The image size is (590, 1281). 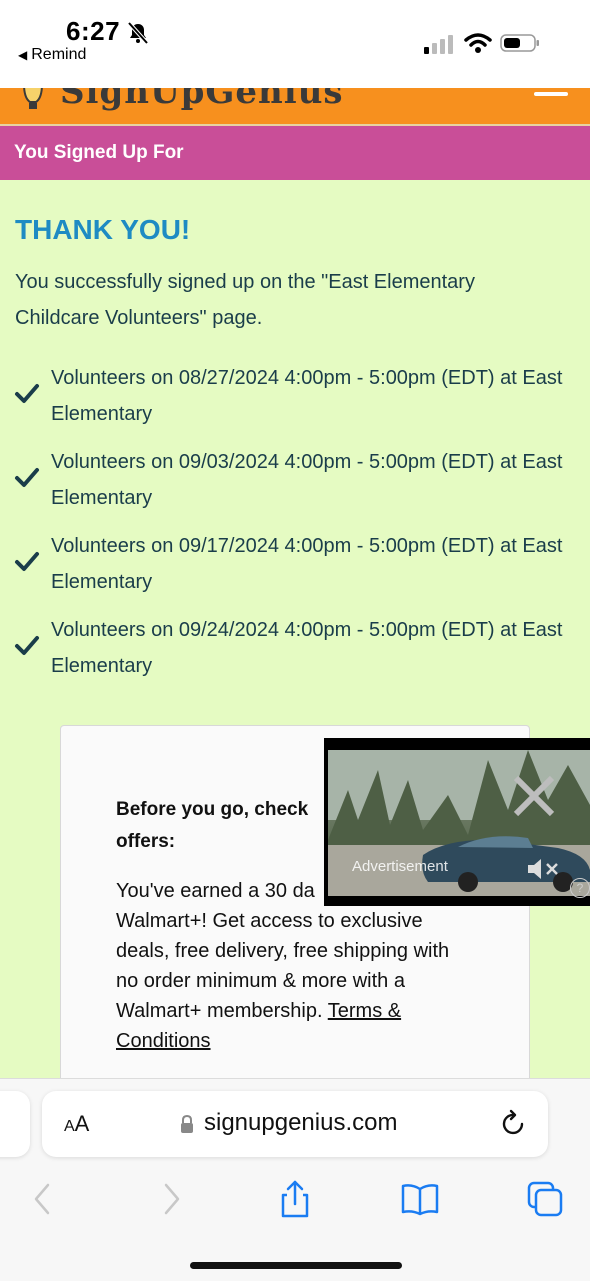 I want to click on url-text: signupgenius.com, so click(x=300, y=1123).